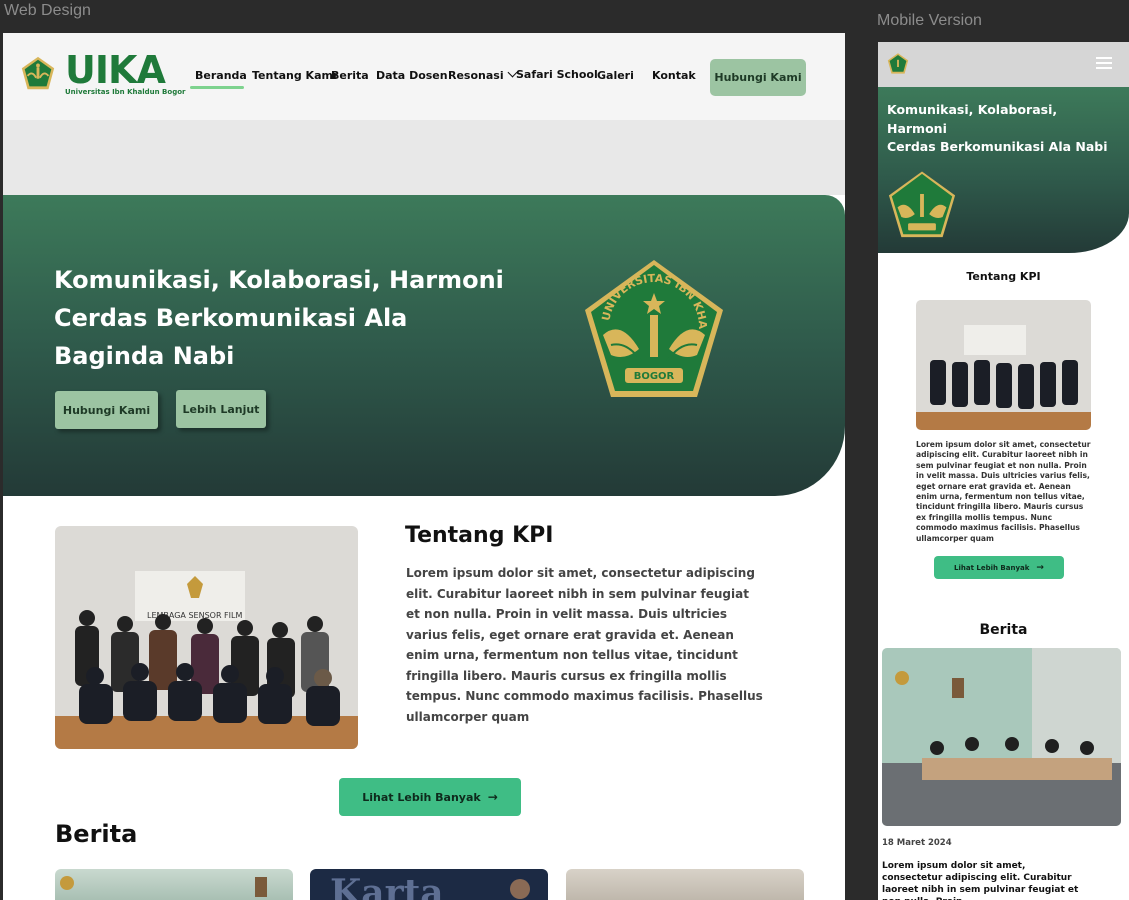 The image size is (1129, 900). What do you see at coordinates (652, 327) in the screenshot?
I see `university-emblem-icon: UNIVERSITAS IBN KHALDUN BOGOR` at bounding box center [652, 327].